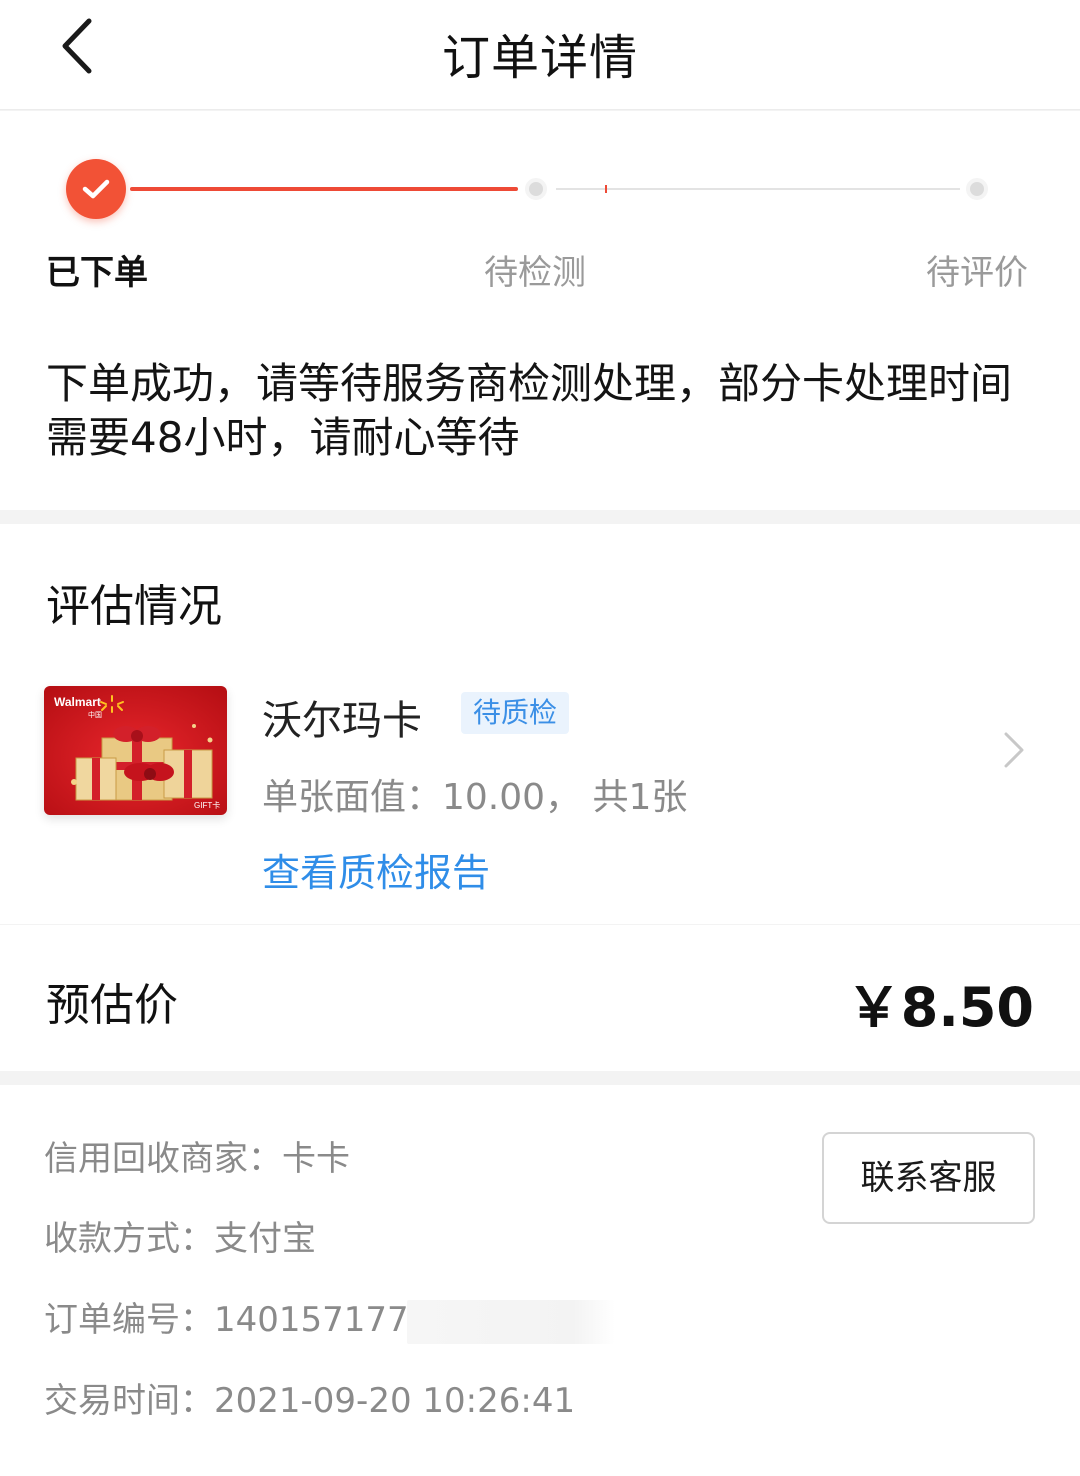 The image size is (1080, 1476). Describe the element at coordinates (475, 797) in the screenshot. I see `face-value-text: 单张面值：10.00， 共1张` at that location.